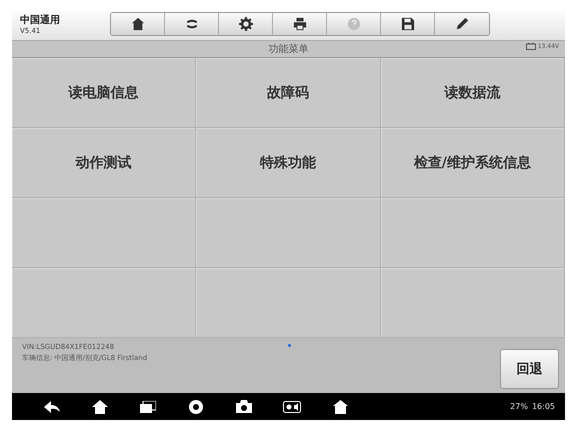 This screenshot has height=428, width=575. I want to click on pencil-icon, so click(462, 24).